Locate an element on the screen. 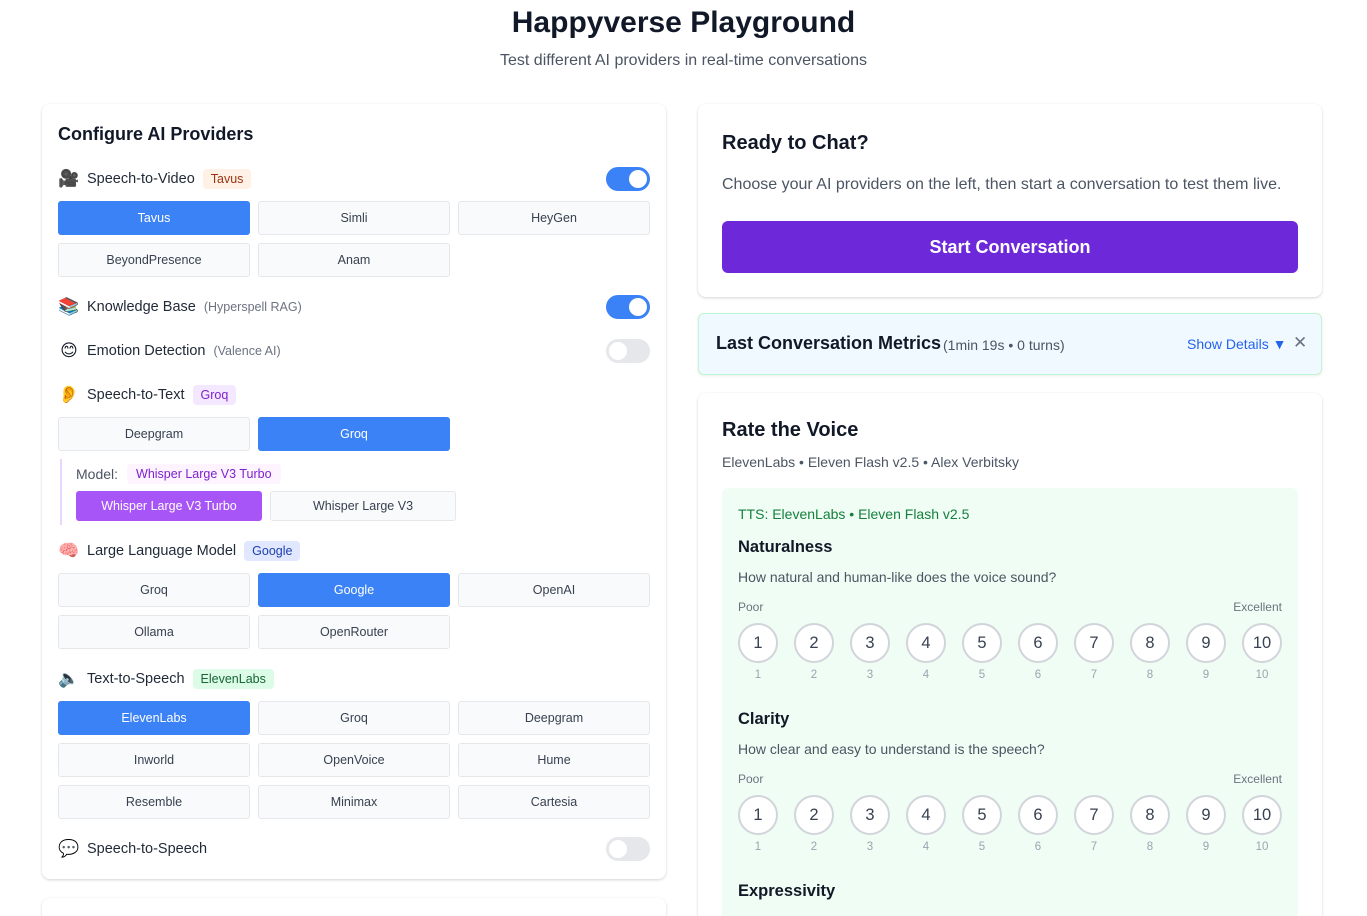 The image size is (1367, 916). speech-to-text-row: 👂 Speech-to-Text Groq is located at coordinates (354, 395).